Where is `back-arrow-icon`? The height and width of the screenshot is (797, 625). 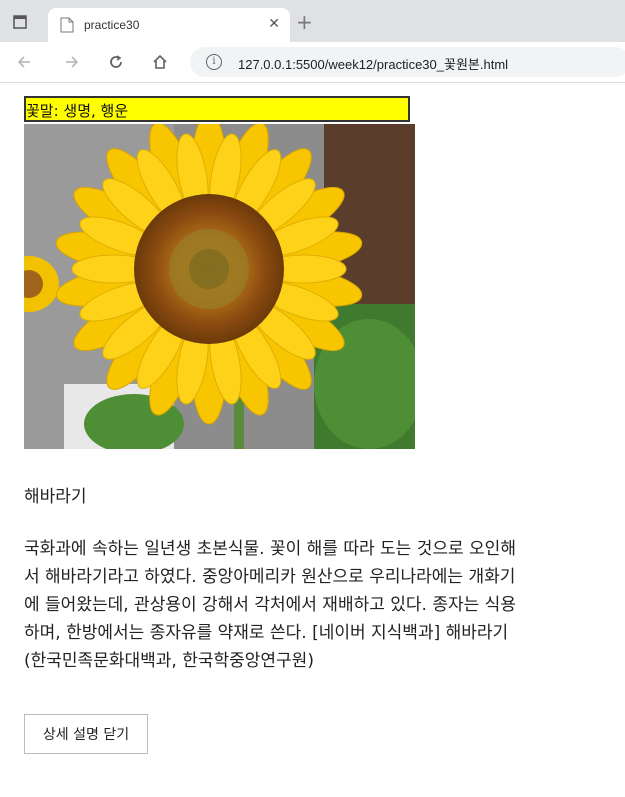 back-arrow-icon is located at coordinates (24, 62).